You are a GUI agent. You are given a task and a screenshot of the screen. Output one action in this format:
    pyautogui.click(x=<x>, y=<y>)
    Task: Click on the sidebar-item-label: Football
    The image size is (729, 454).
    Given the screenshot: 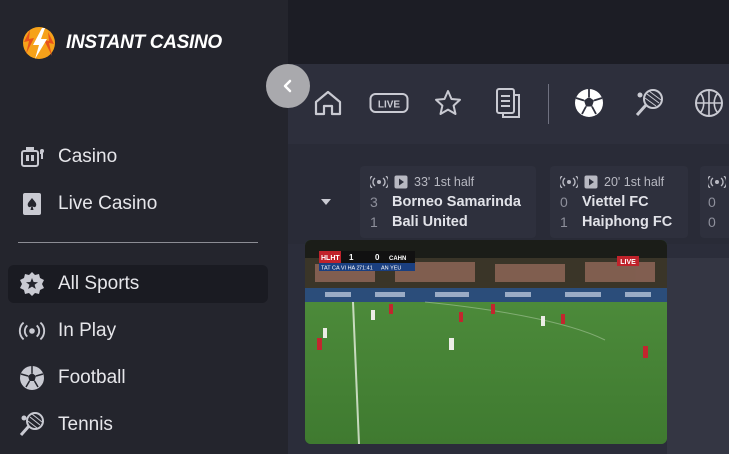 What is the action you would take?
    pyautogui.click(x=92, y=377)
    